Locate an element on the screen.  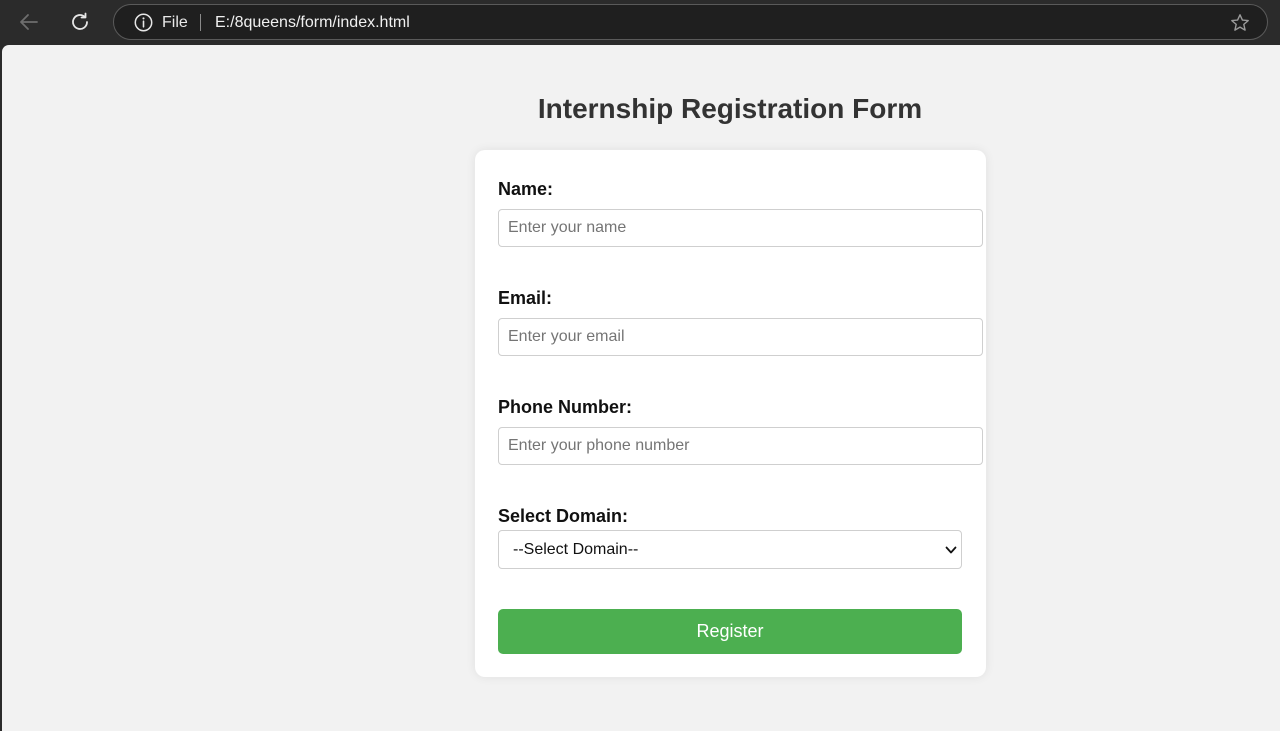
url-text: E:/8queens/form/index.html is located at coordinates (312, 23).